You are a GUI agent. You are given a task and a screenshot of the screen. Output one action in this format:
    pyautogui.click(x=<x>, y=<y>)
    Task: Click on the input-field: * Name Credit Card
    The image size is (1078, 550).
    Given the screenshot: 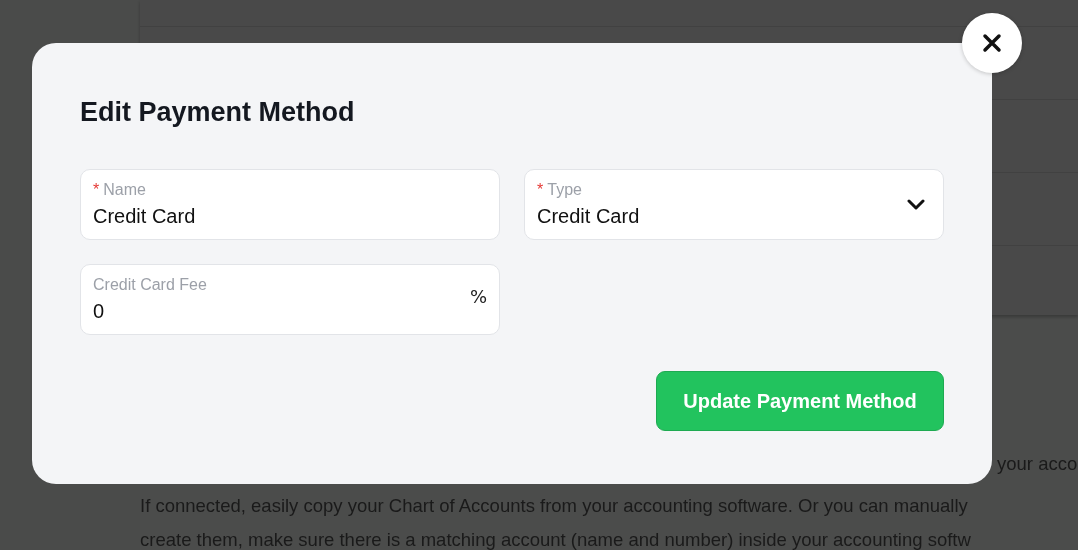 What is the action you would take?
    pyautogui.click(x=290, y=204)
    